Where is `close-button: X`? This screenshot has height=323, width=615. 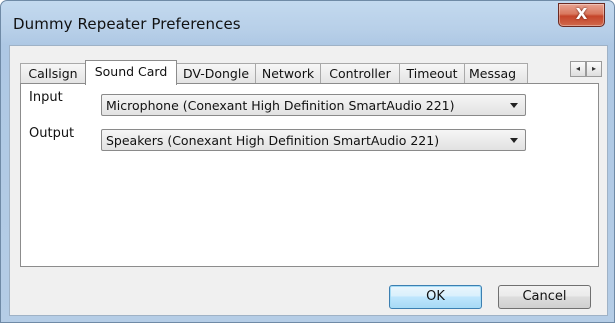
close-button: X is located at coordinates (581, 15).